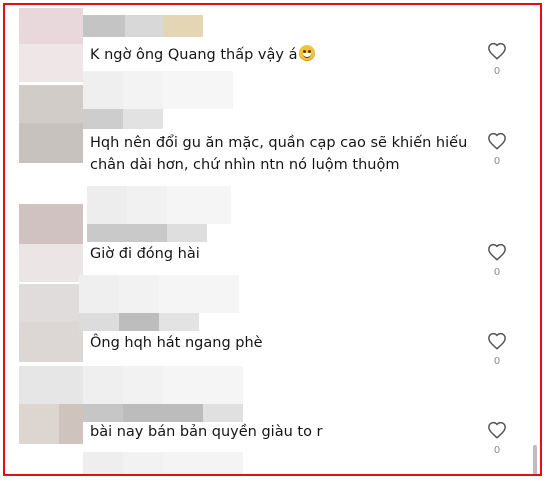 The image size is (549, 483). I want to click on comment-text: Giờ đi đóng hài, so click(145, 254).